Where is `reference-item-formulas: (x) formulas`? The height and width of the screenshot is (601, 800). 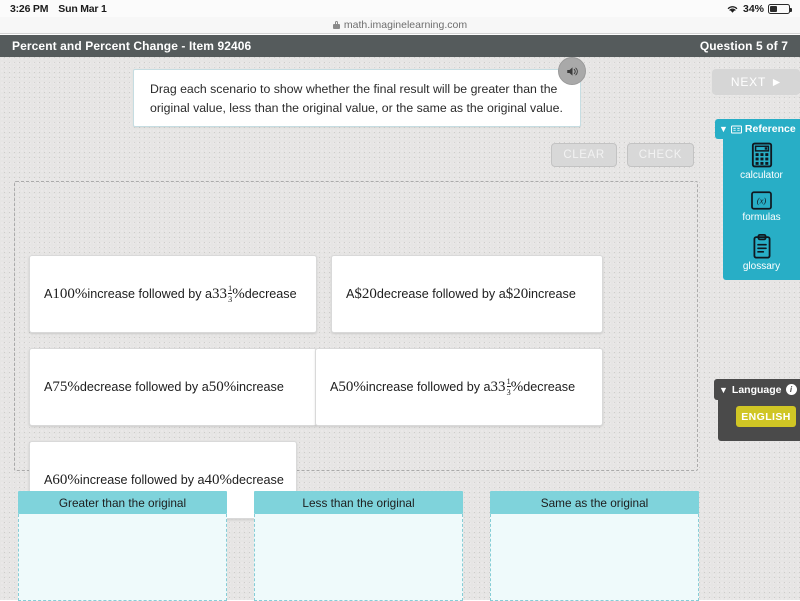
reference-item-formulas: (x) formulas is located at coordinates (761, 207).